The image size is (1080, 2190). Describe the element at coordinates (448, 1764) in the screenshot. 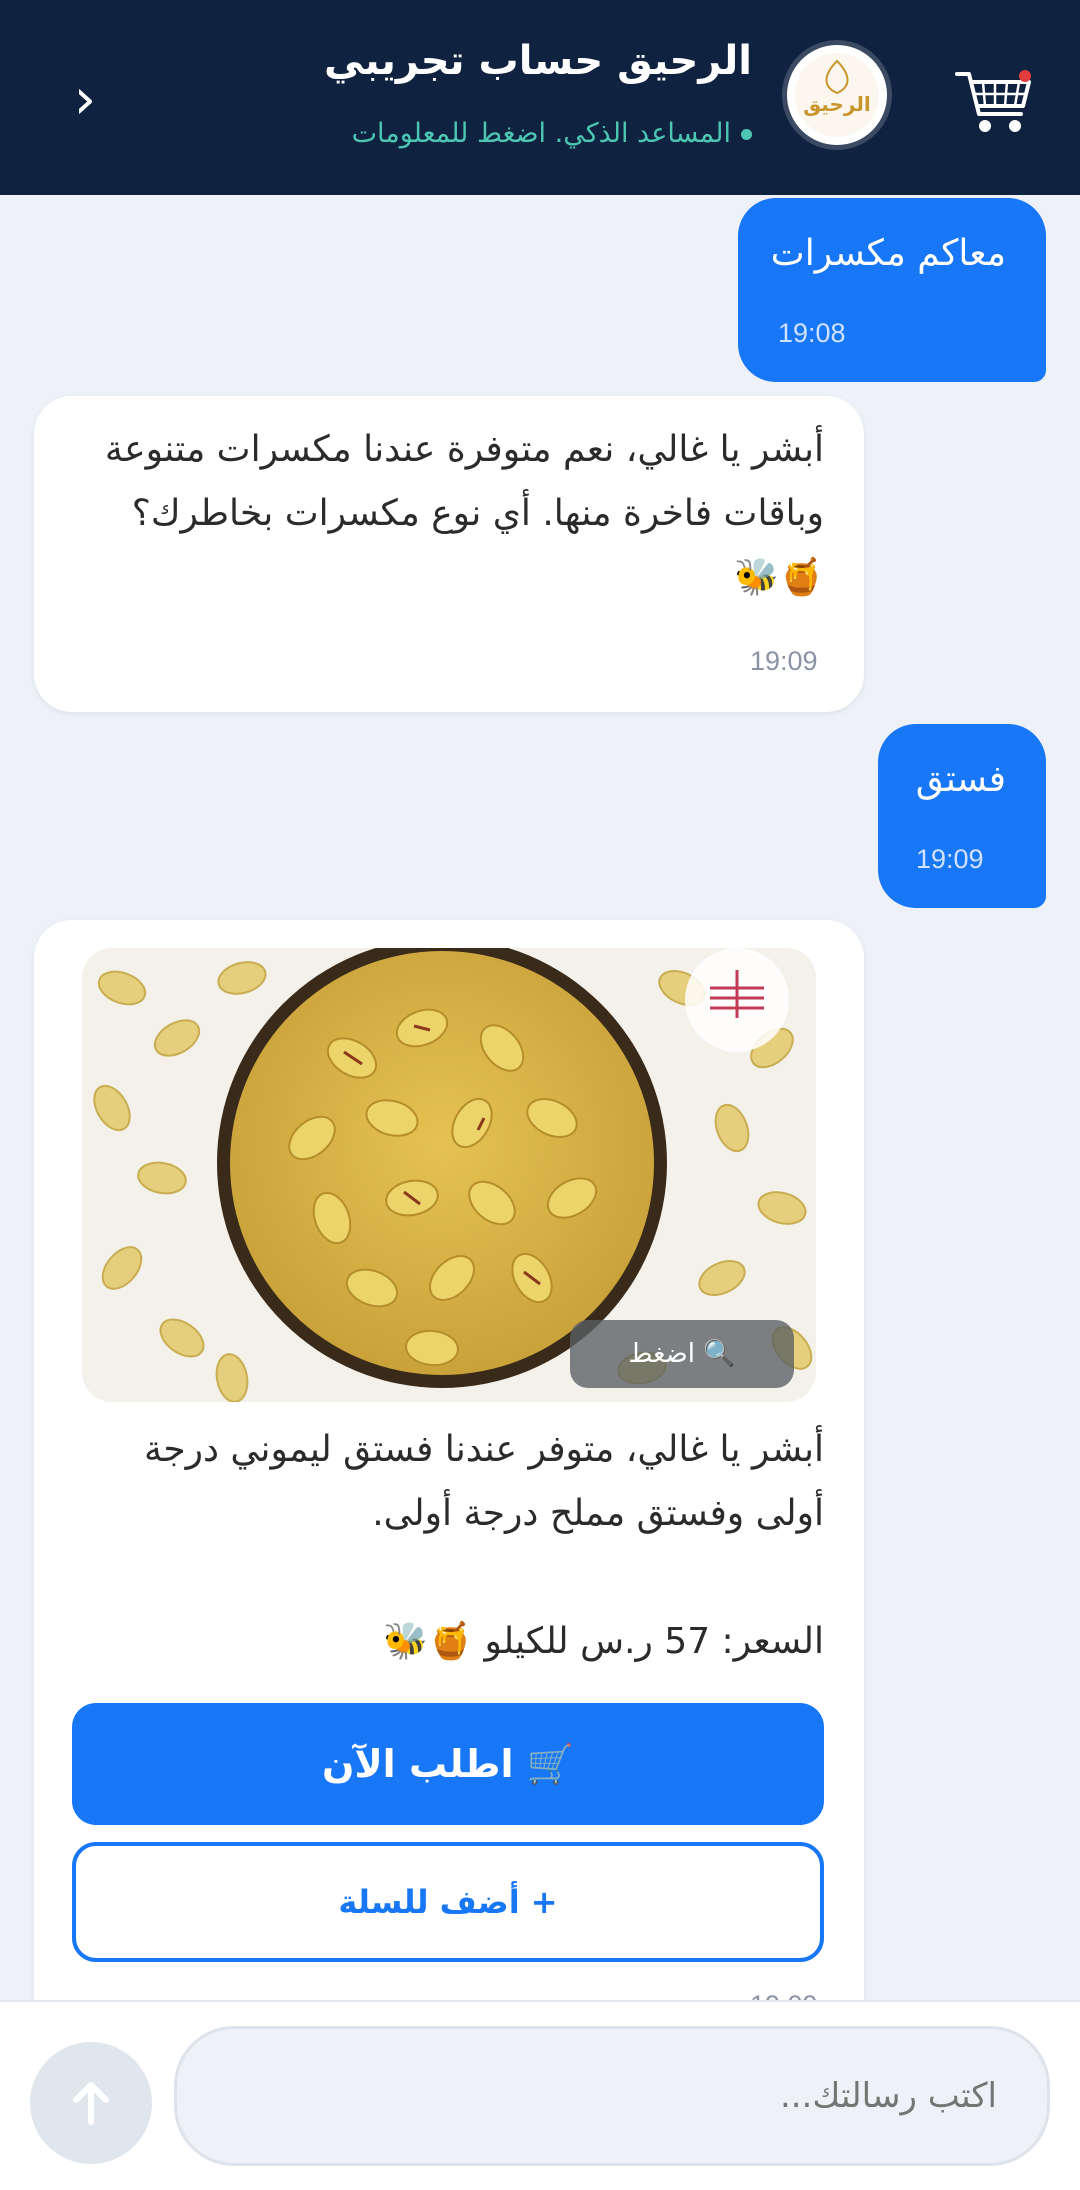

I see `order-now-button: 🛒 اطلب الآن` at that location.